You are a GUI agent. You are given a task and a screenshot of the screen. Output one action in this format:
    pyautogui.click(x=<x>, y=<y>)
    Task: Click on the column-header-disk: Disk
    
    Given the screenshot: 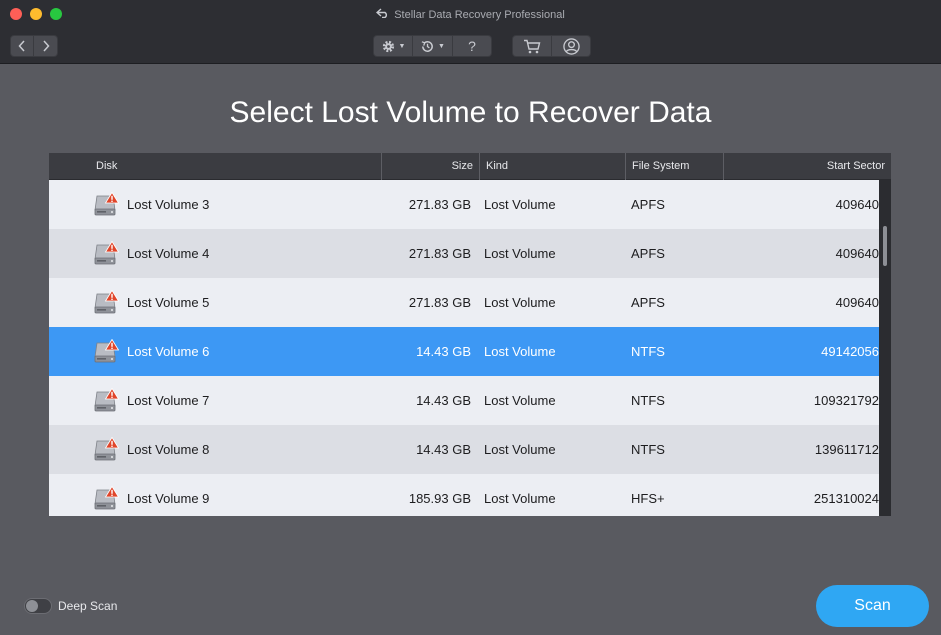 What is the action you would take?
    pyautogui.click(x=215, y=166)
    